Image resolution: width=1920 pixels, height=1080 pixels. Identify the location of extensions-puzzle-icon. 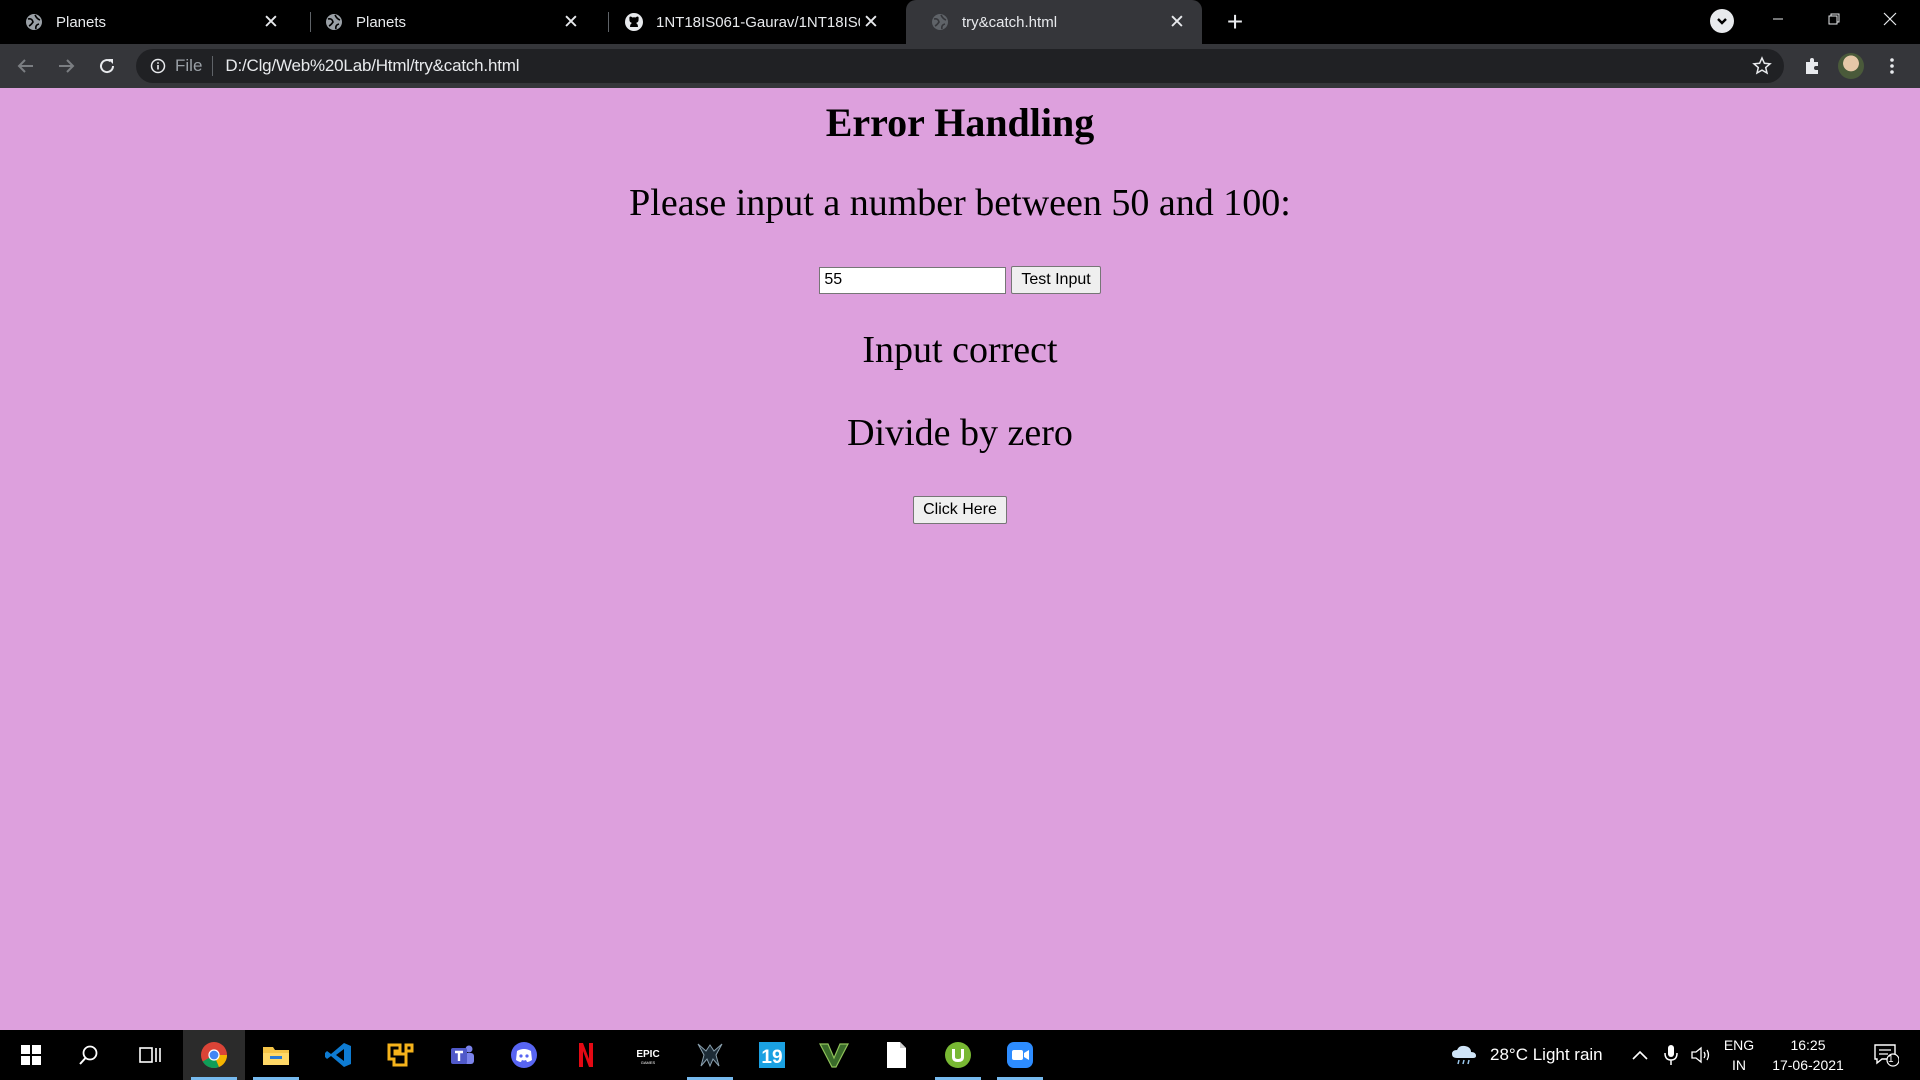
(1812, 66).